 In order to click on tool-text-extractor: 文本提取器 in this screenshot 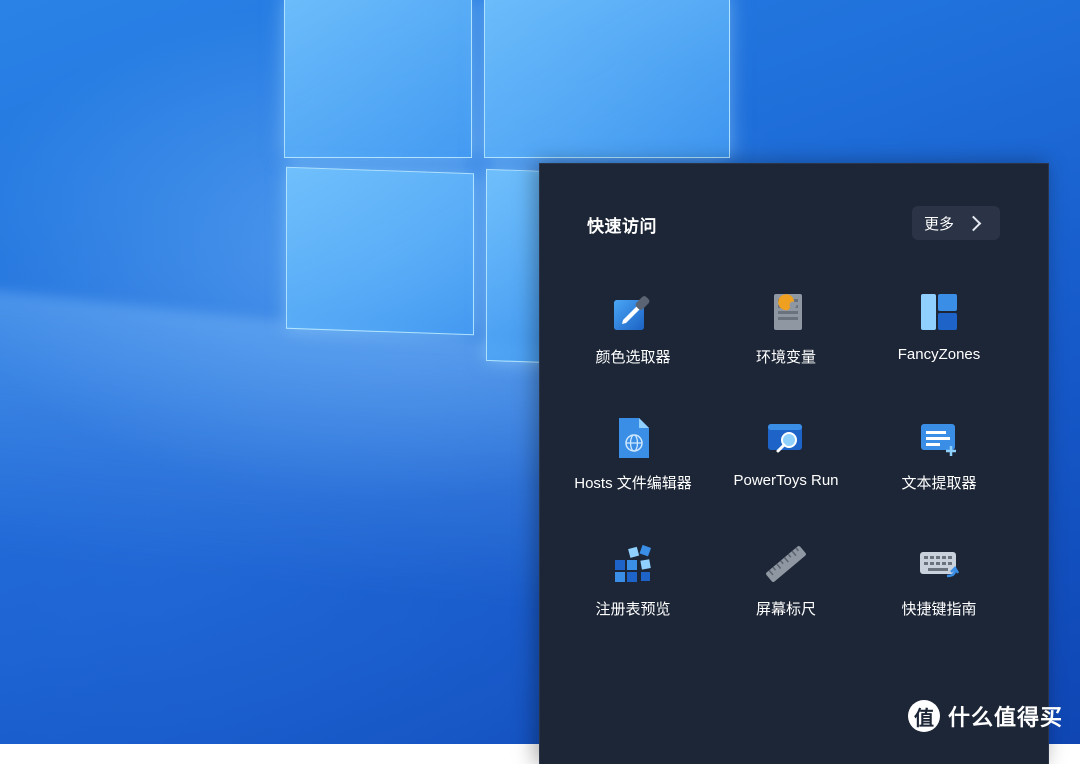, I will do `click(939, 466)`.